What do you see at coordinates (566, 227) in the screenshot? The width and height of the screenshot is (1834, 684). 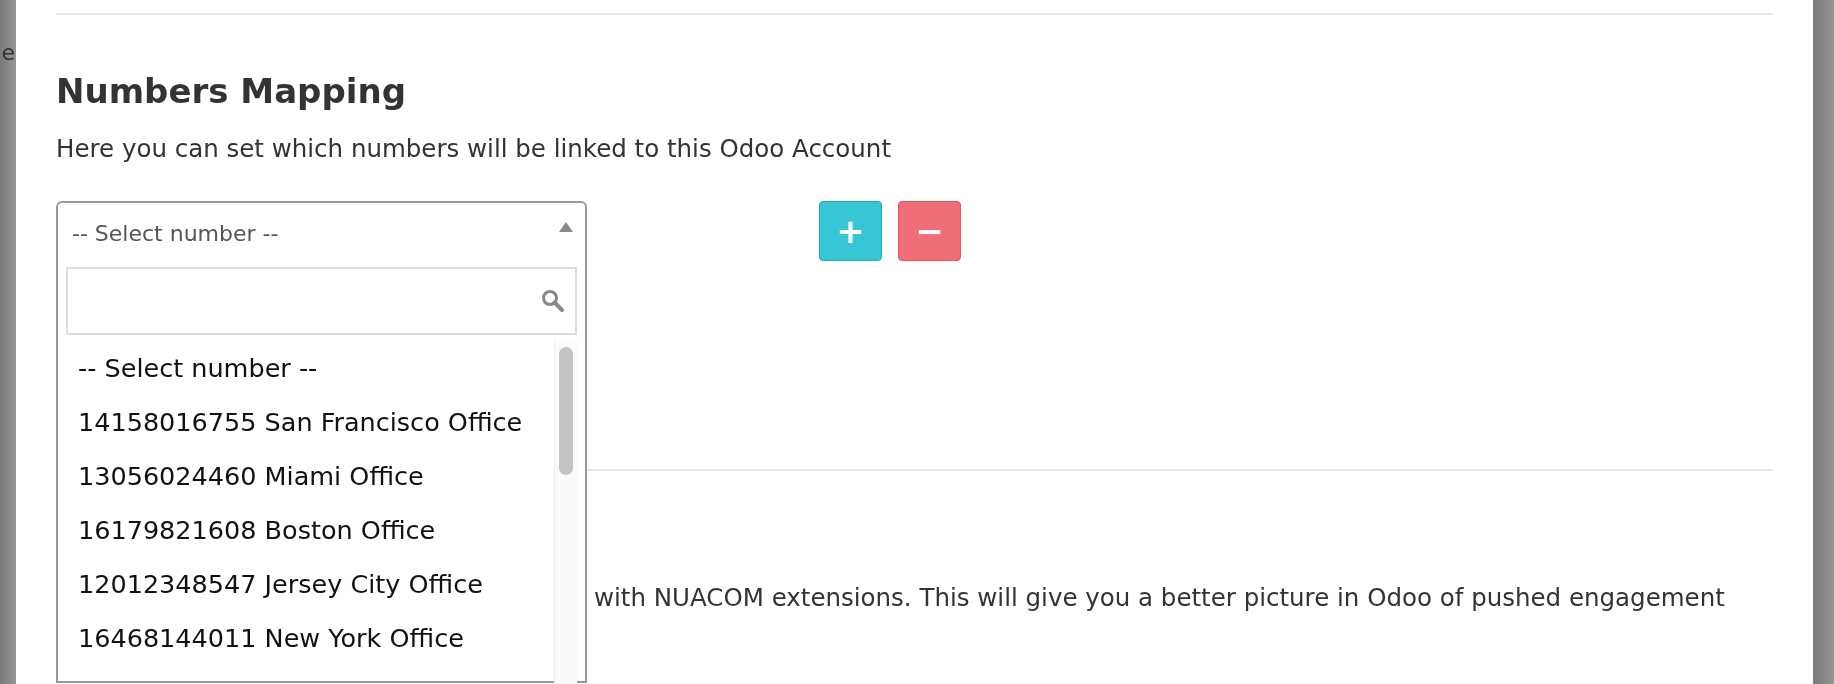 I see `caret-icon` at bounding box center [566, 227].